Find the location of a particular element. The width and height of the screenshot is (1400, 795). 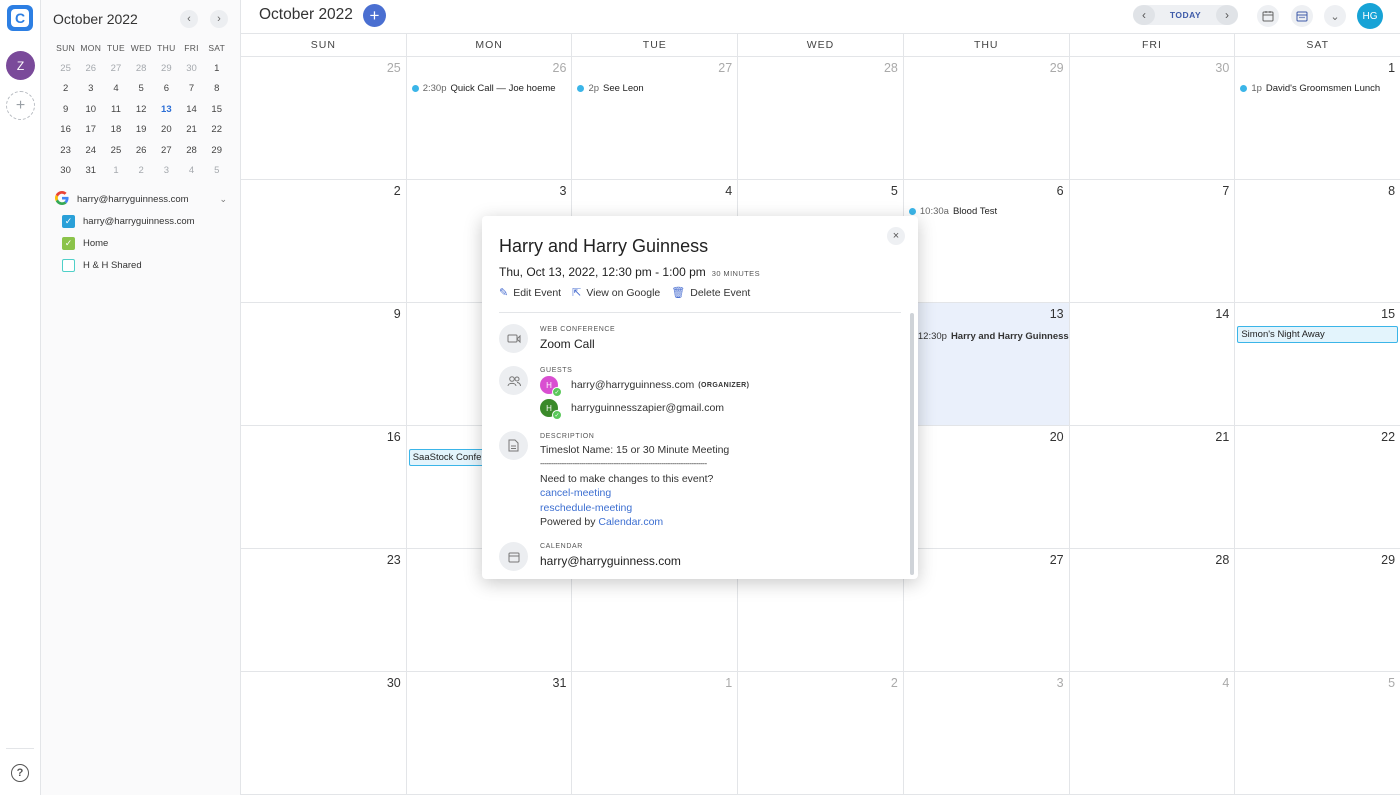

app-logo: C is located at coordinates (20, 18).